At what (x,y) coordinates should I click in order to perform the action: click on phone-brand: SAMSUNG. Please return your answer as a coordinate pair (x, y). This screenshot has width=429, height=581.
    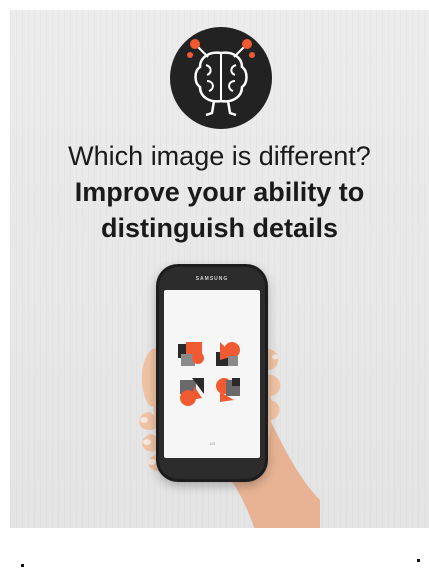
    Looking at the image, I should click on (212, 279).